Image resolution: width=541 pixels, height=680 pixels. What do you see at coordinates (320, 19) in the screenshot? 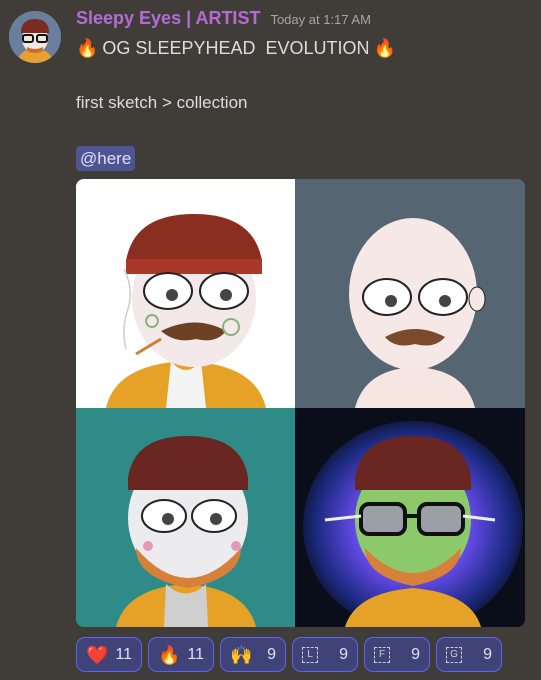
I see `message-timestamp: Today at 1:17 AM` at bounding box center [320, 19].